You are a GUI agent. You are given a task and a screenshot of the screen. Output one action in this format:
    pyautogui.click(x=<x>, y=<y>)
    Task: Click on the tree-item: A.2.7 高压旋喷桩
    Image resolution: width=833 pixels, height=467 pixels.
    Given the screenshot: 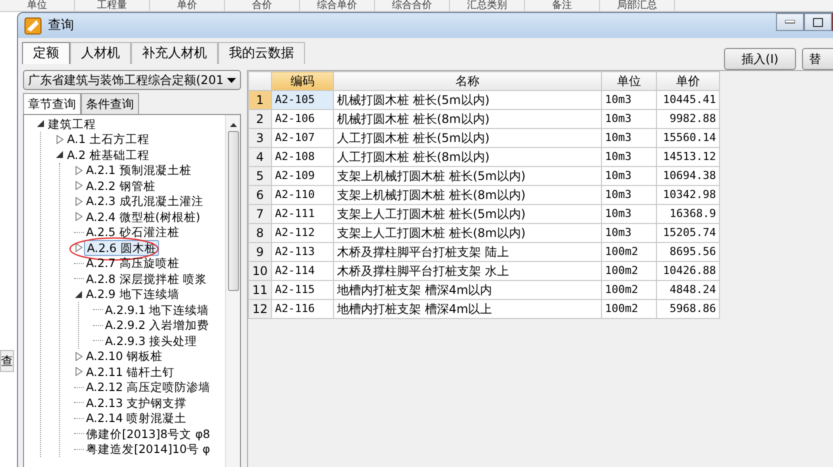 What is the action you would take?
    pyautogui.click(x=133, y=263)
    